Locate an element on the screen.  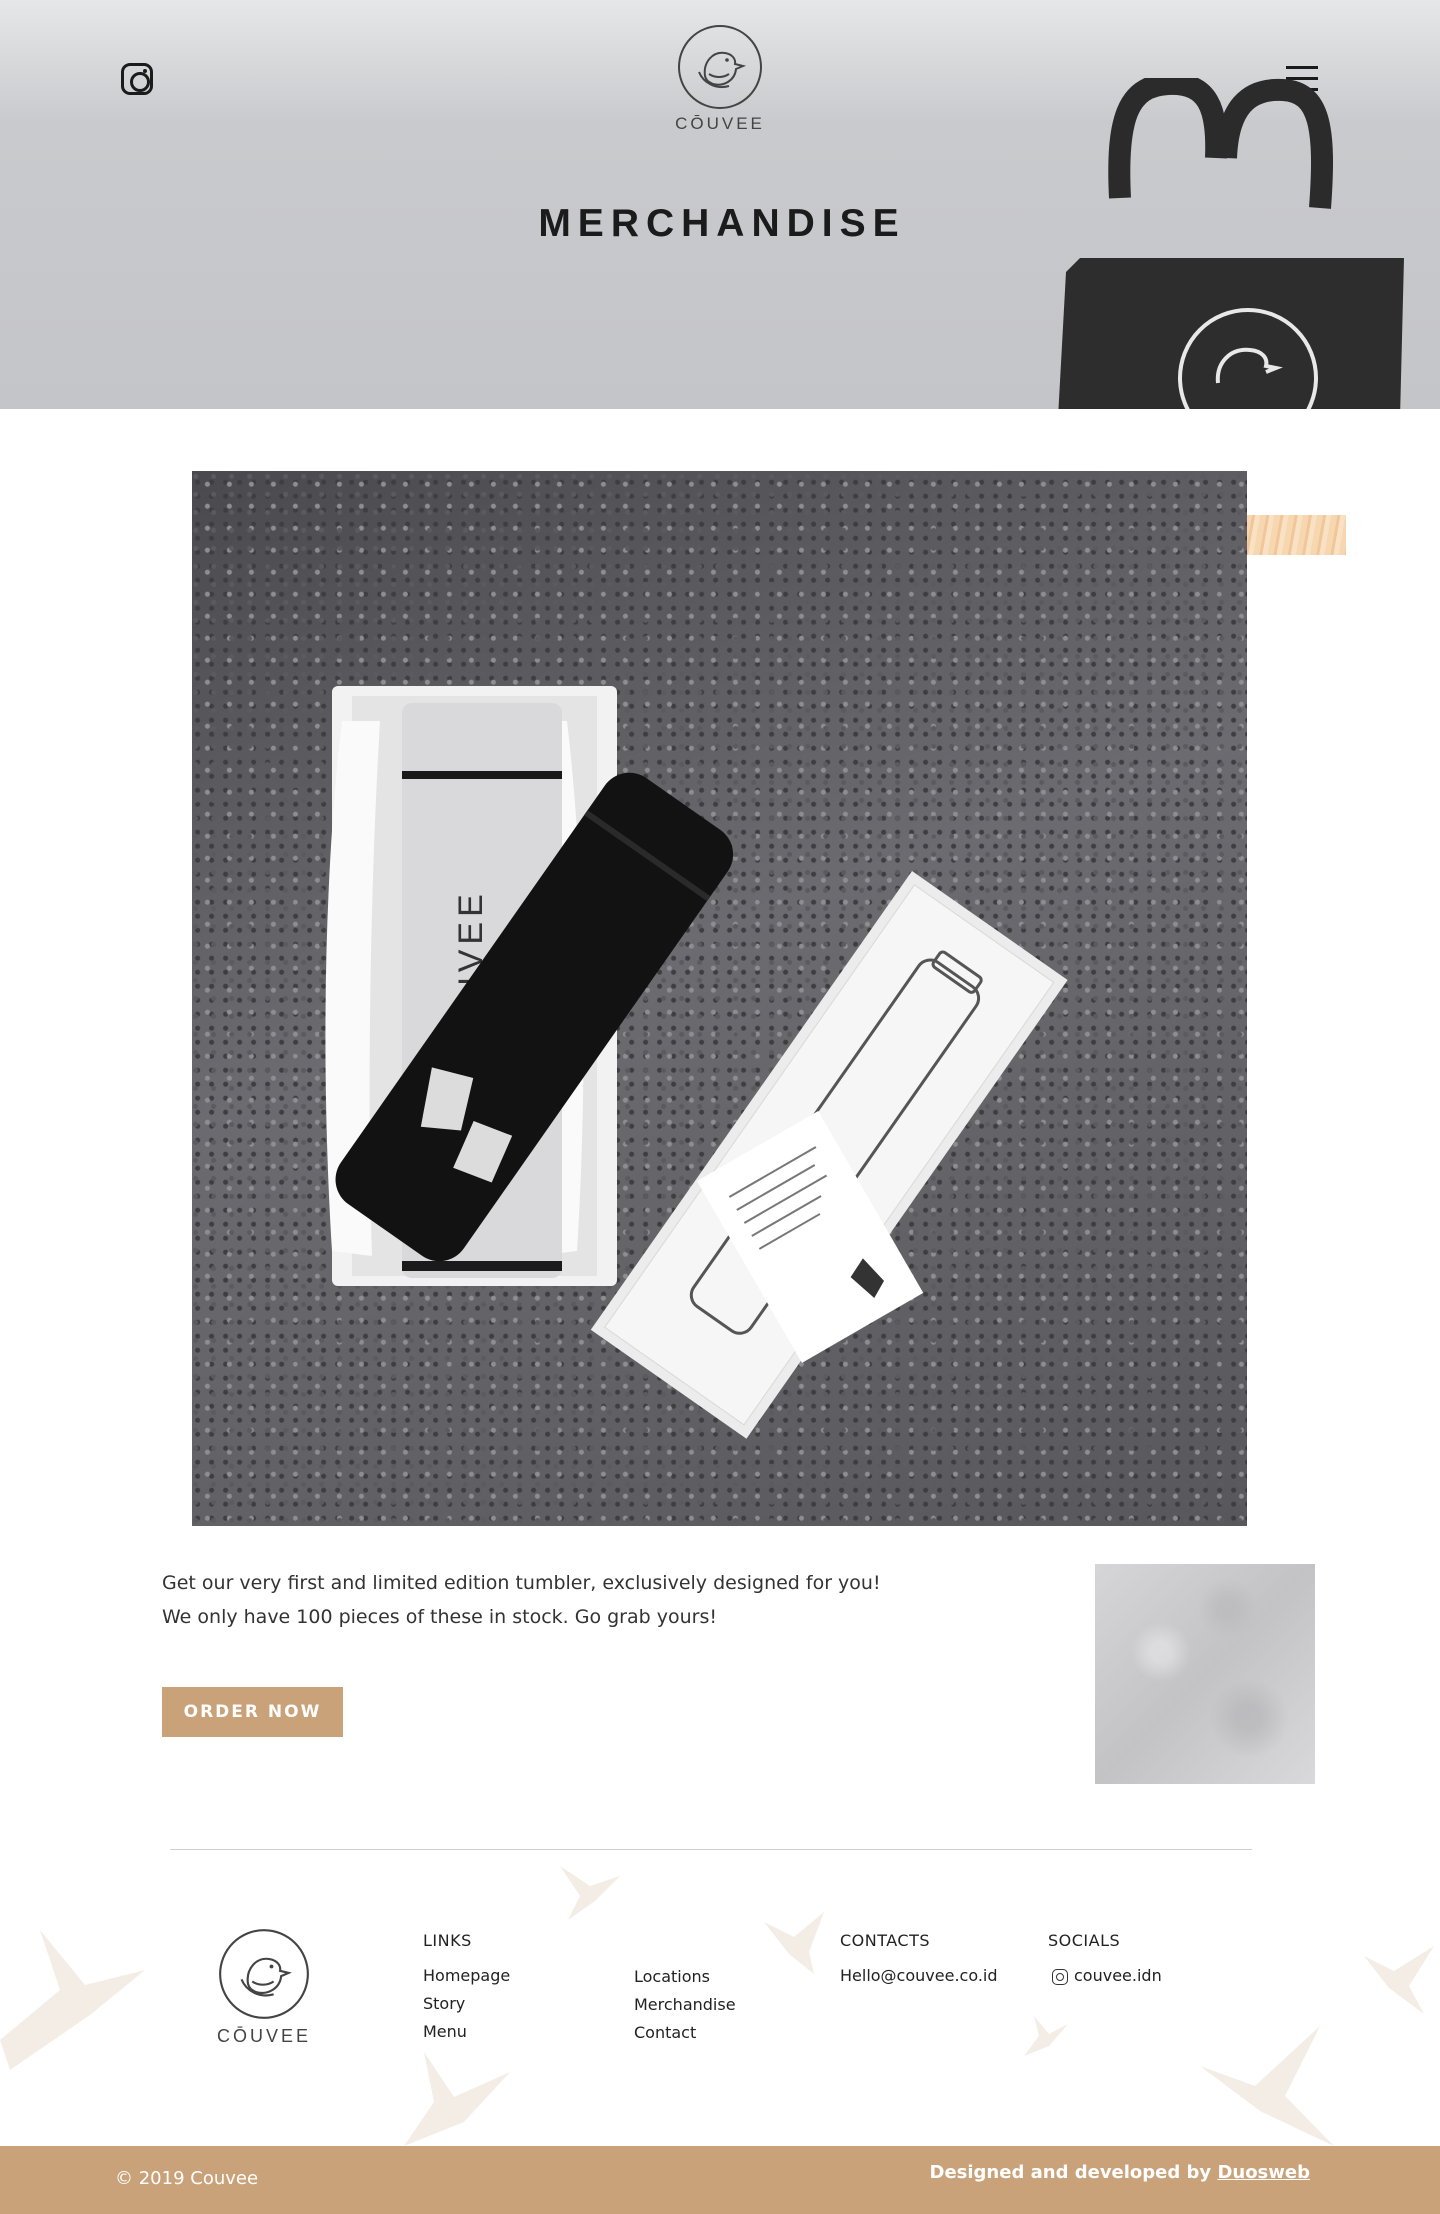
credit-prefix: Designed and developed by is located at coordinates (1070, 2172).